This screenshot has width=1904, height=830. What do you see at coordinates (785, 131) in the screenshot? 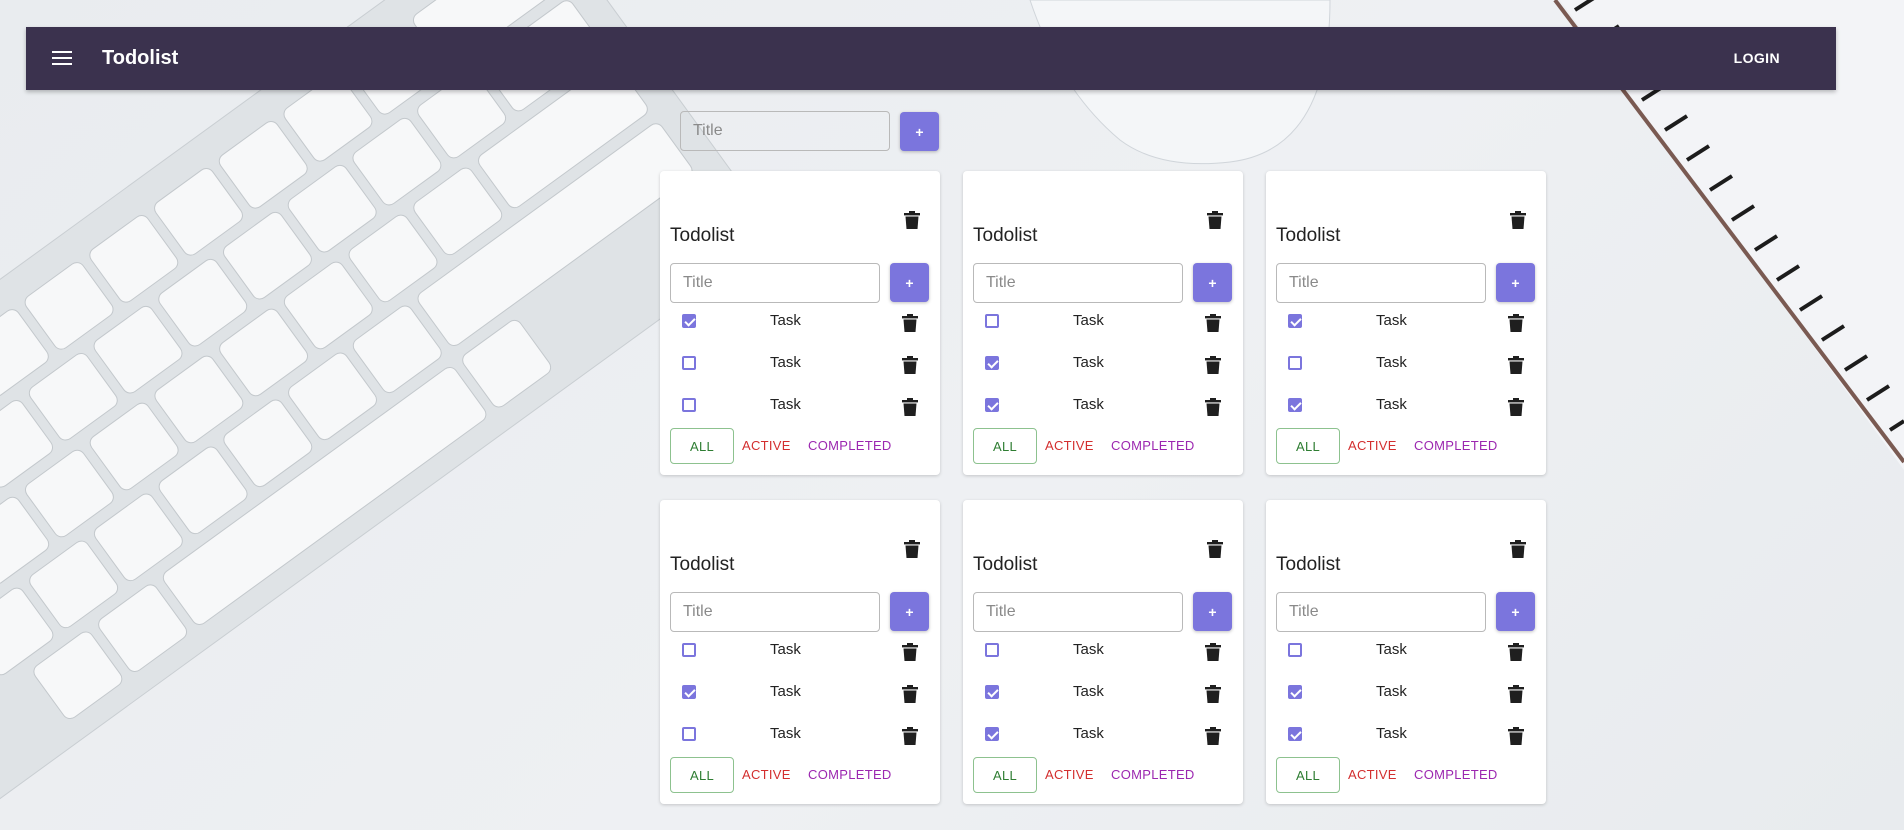
I see `new-todolist-title-input` at bounding box center [785, 131].